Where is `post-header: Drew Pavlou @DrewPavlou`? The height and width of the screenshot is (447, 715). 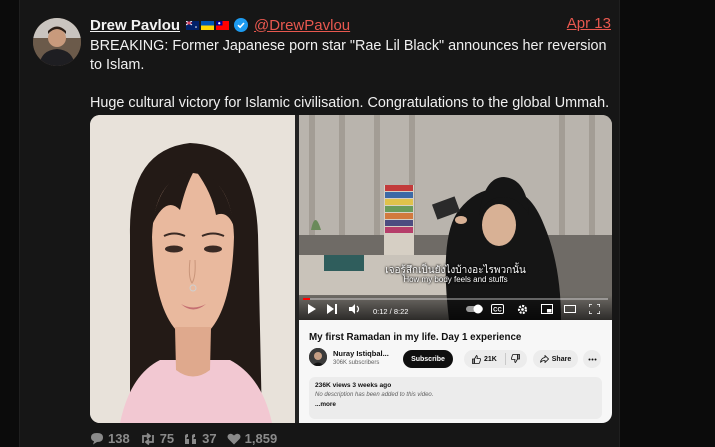
post-header: Drew Pavlou @DrewPavlou is located at coordinates (350, 25).